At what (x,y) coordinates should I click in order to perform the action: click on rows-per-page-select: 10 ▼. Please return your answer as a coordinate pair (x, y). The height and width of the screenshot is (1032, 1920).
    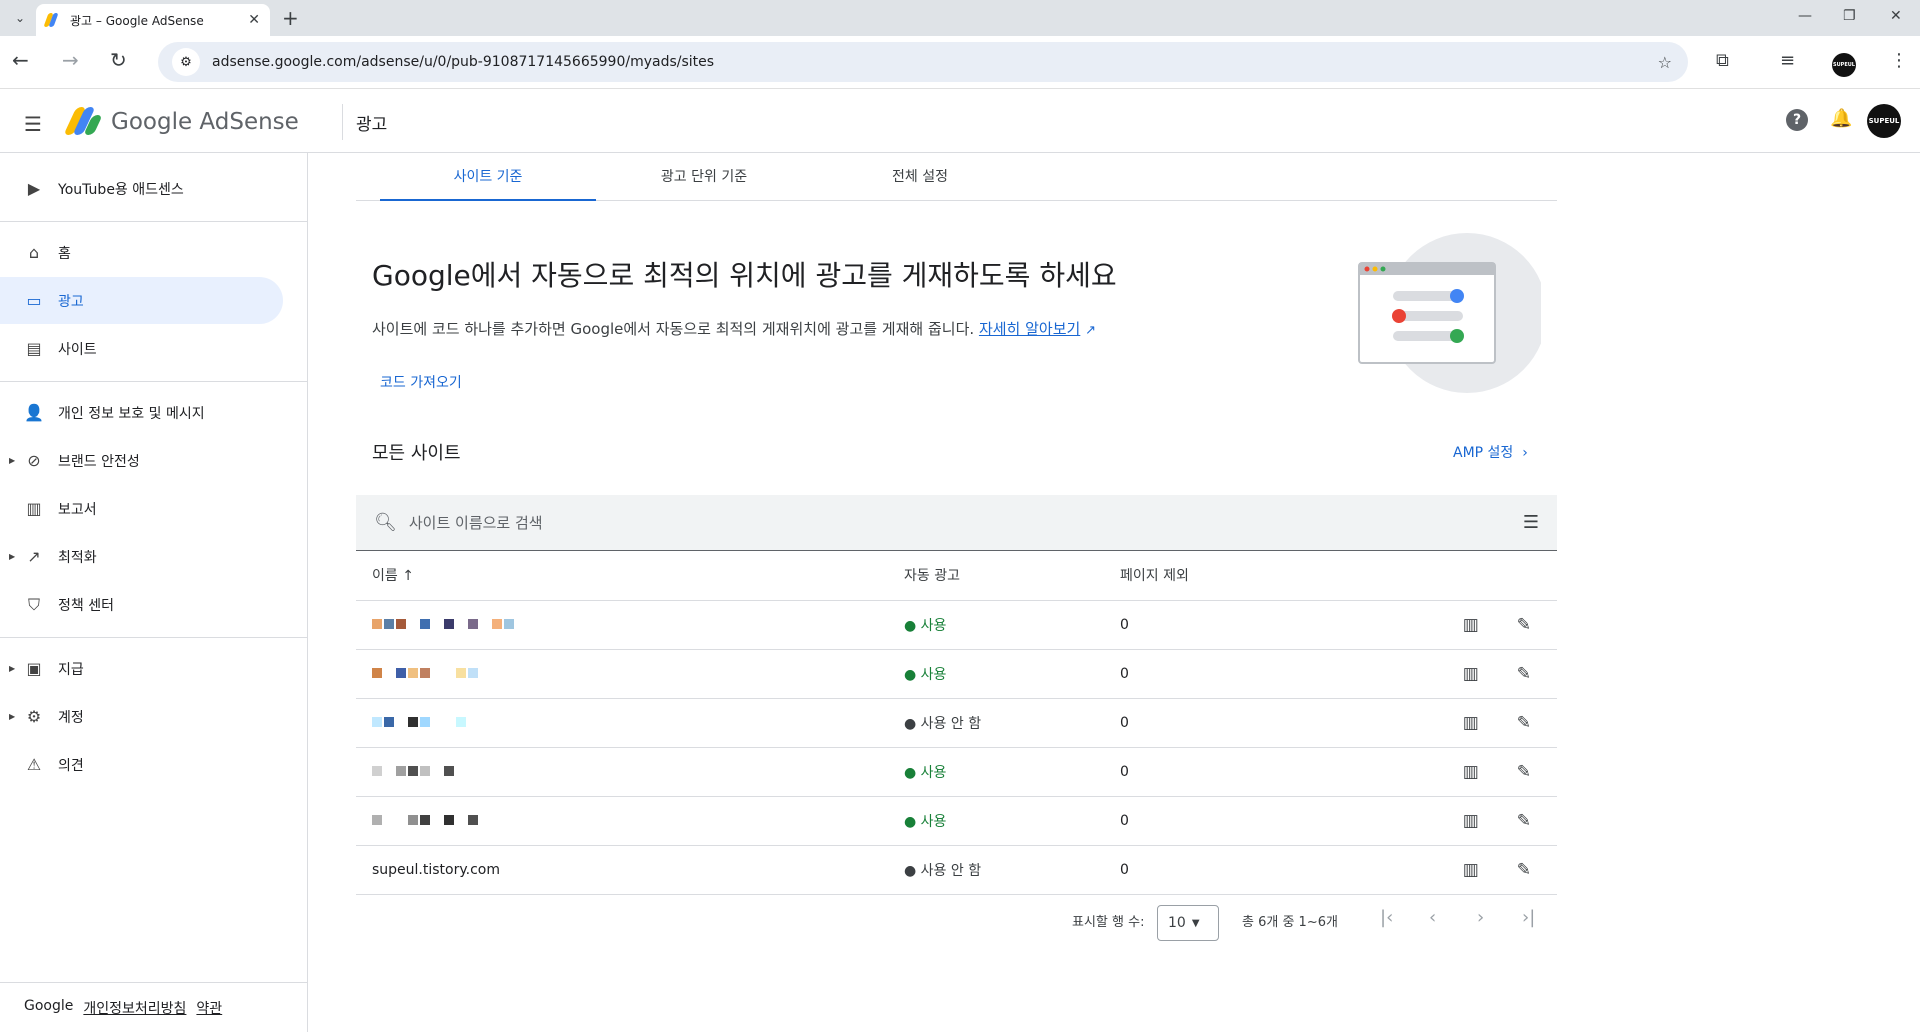
    Looking at the image, I should click on (1188, 923).